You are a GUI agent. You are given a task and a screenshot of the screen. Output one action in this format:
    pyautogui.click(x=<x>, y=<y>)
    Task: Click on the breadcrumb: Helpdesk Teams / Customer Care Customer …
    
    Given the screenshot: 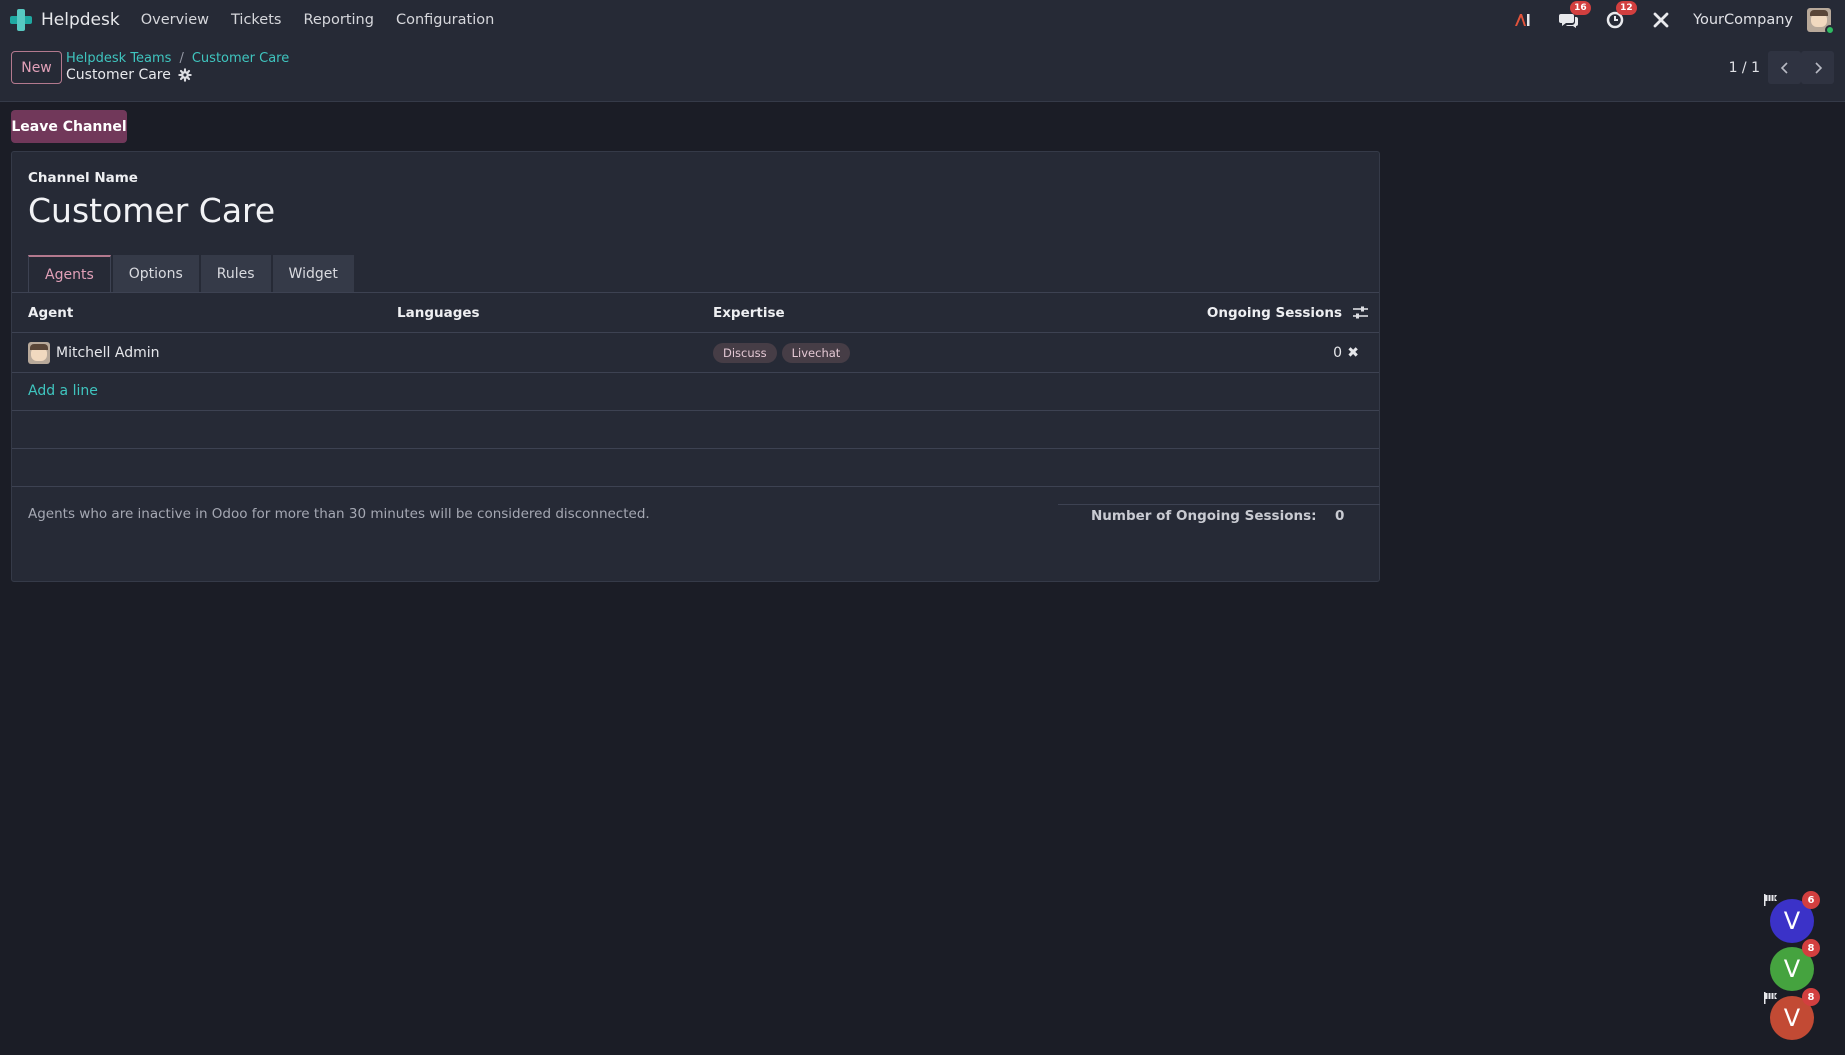 What is the action you would take?
    pyautogui.click(x=177, y=67)
    